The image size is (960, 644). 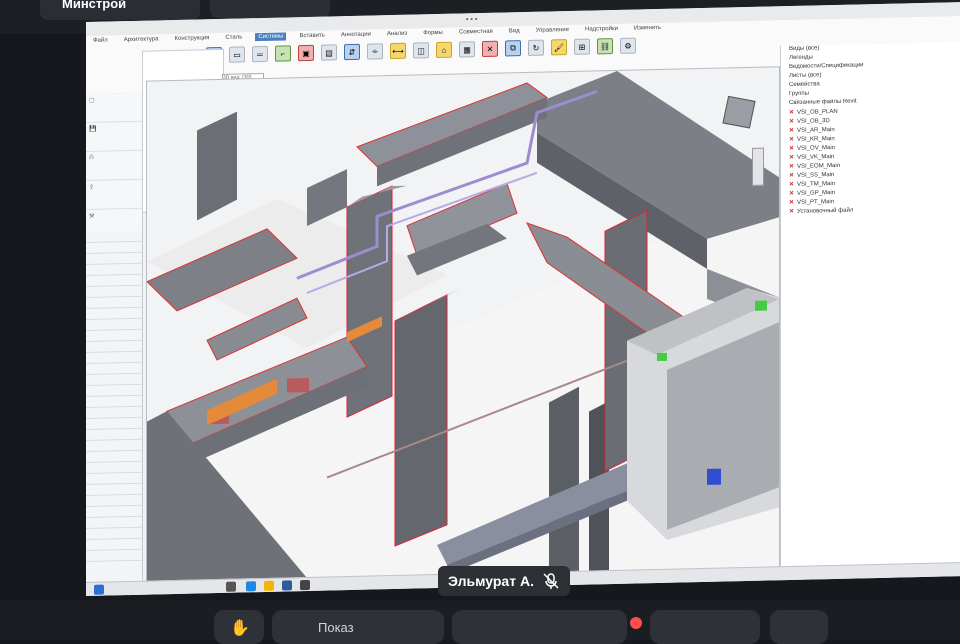 What do you see at coordinates (513, 48) in the screenshot?
I see `copy-icon: ⧉` at bounding box center [513, 48].